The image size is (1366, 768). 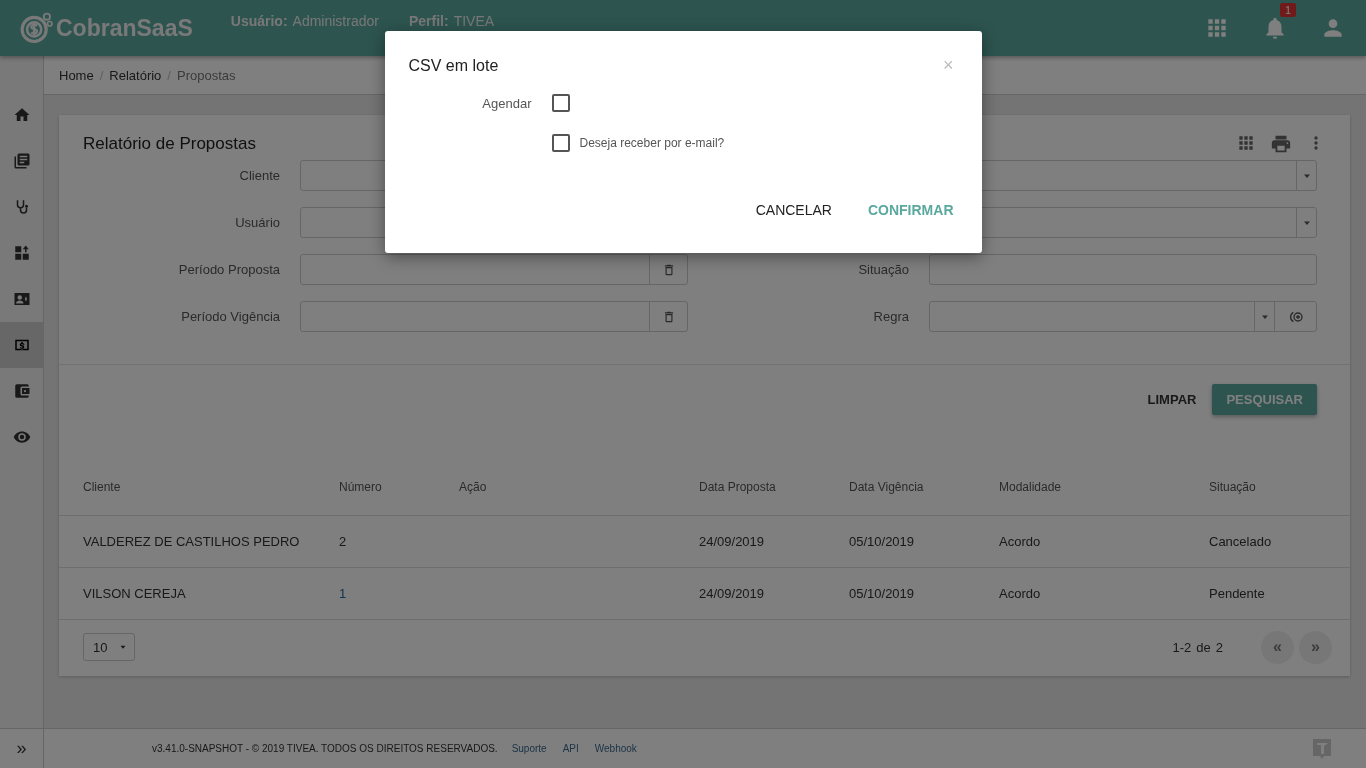 What do you see at coordinates (948, 65) in the screenshot?
I see `close-button: ×` at bounding box center [948, 65].